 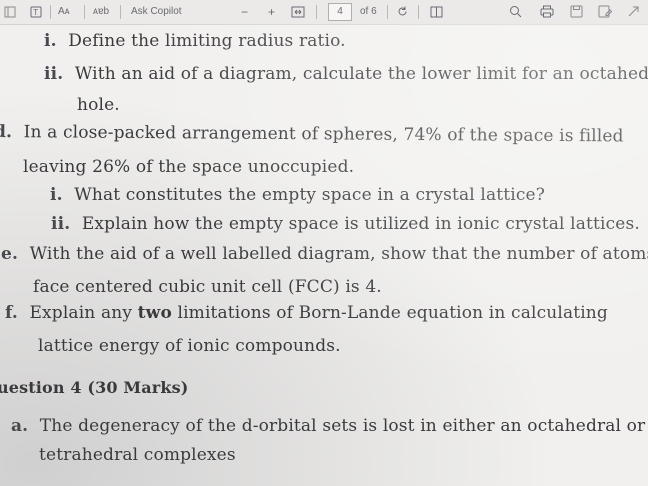 I want to click on list-marker: d., so click(x=6, y=132).